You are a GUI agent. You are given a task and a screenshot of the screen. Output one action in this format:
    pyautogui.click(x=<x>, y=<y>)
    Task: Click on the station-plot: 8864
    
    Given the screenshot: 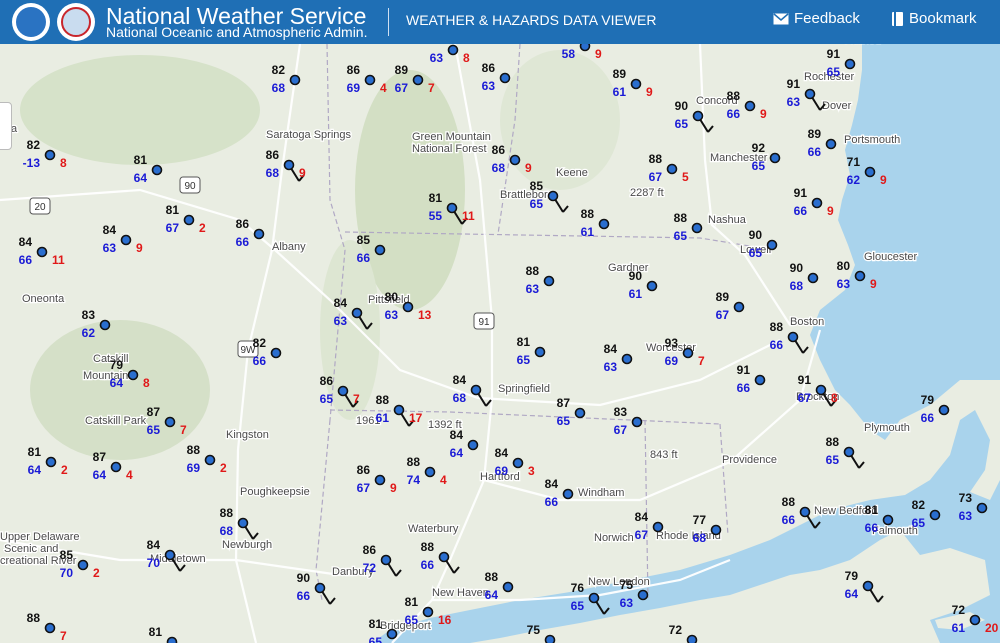 What is the action you would take?
    pyautogui.click(x=499, y=586)
    